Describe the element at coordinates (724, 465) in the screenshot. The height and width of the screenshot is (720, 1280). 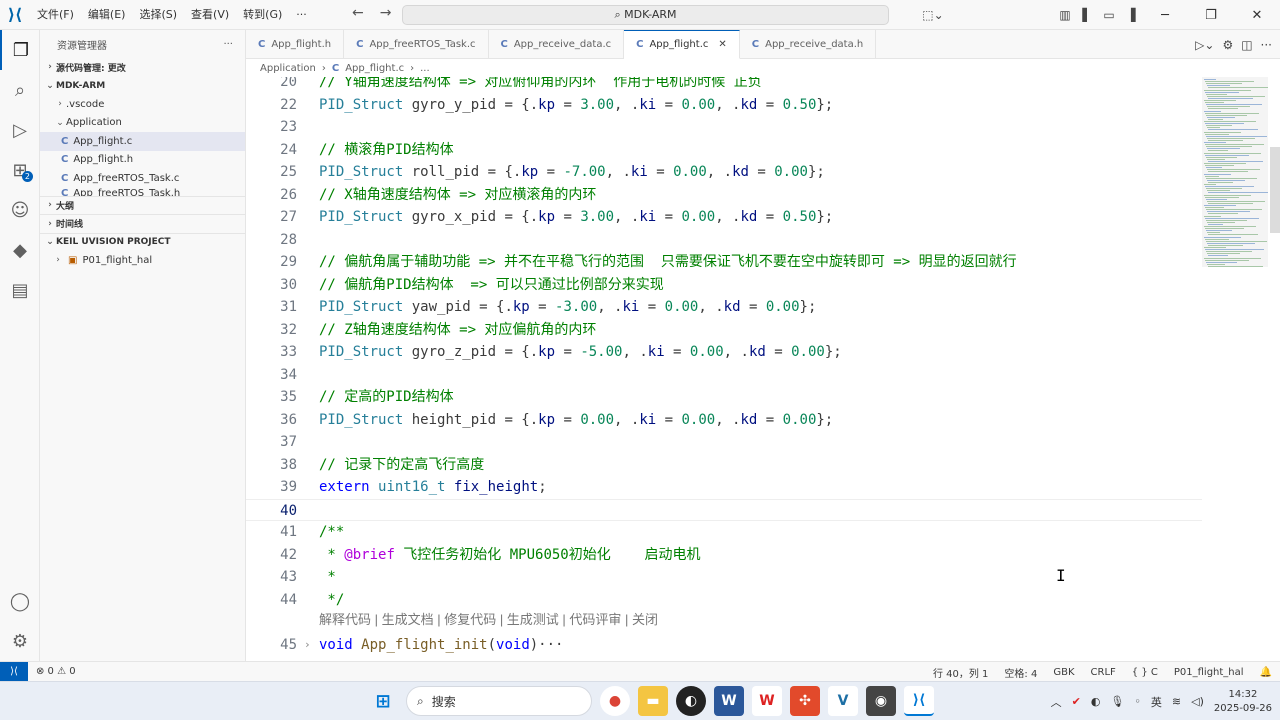
I see `code-line: 38 // 记录下的定高飞行高度` at that location.